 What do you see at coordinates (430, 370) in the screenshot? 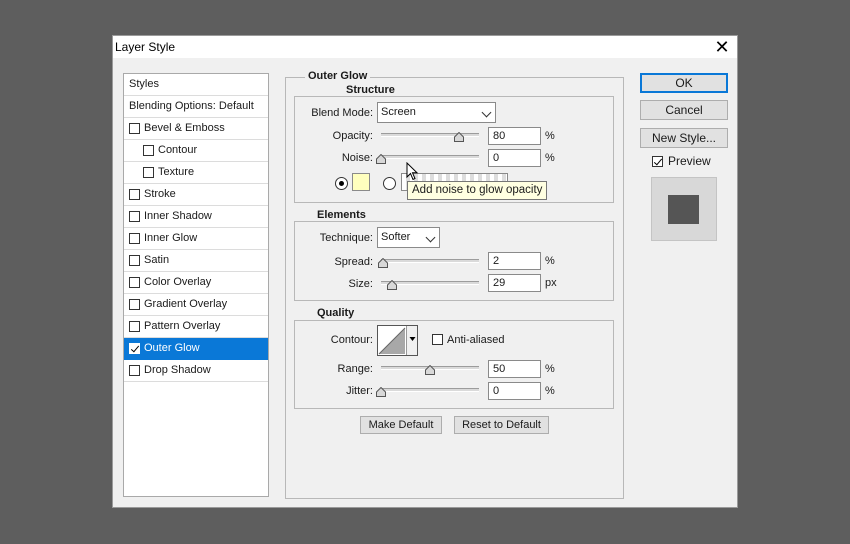
I see `range-slider-thumb` at bounding box center [430, 370].